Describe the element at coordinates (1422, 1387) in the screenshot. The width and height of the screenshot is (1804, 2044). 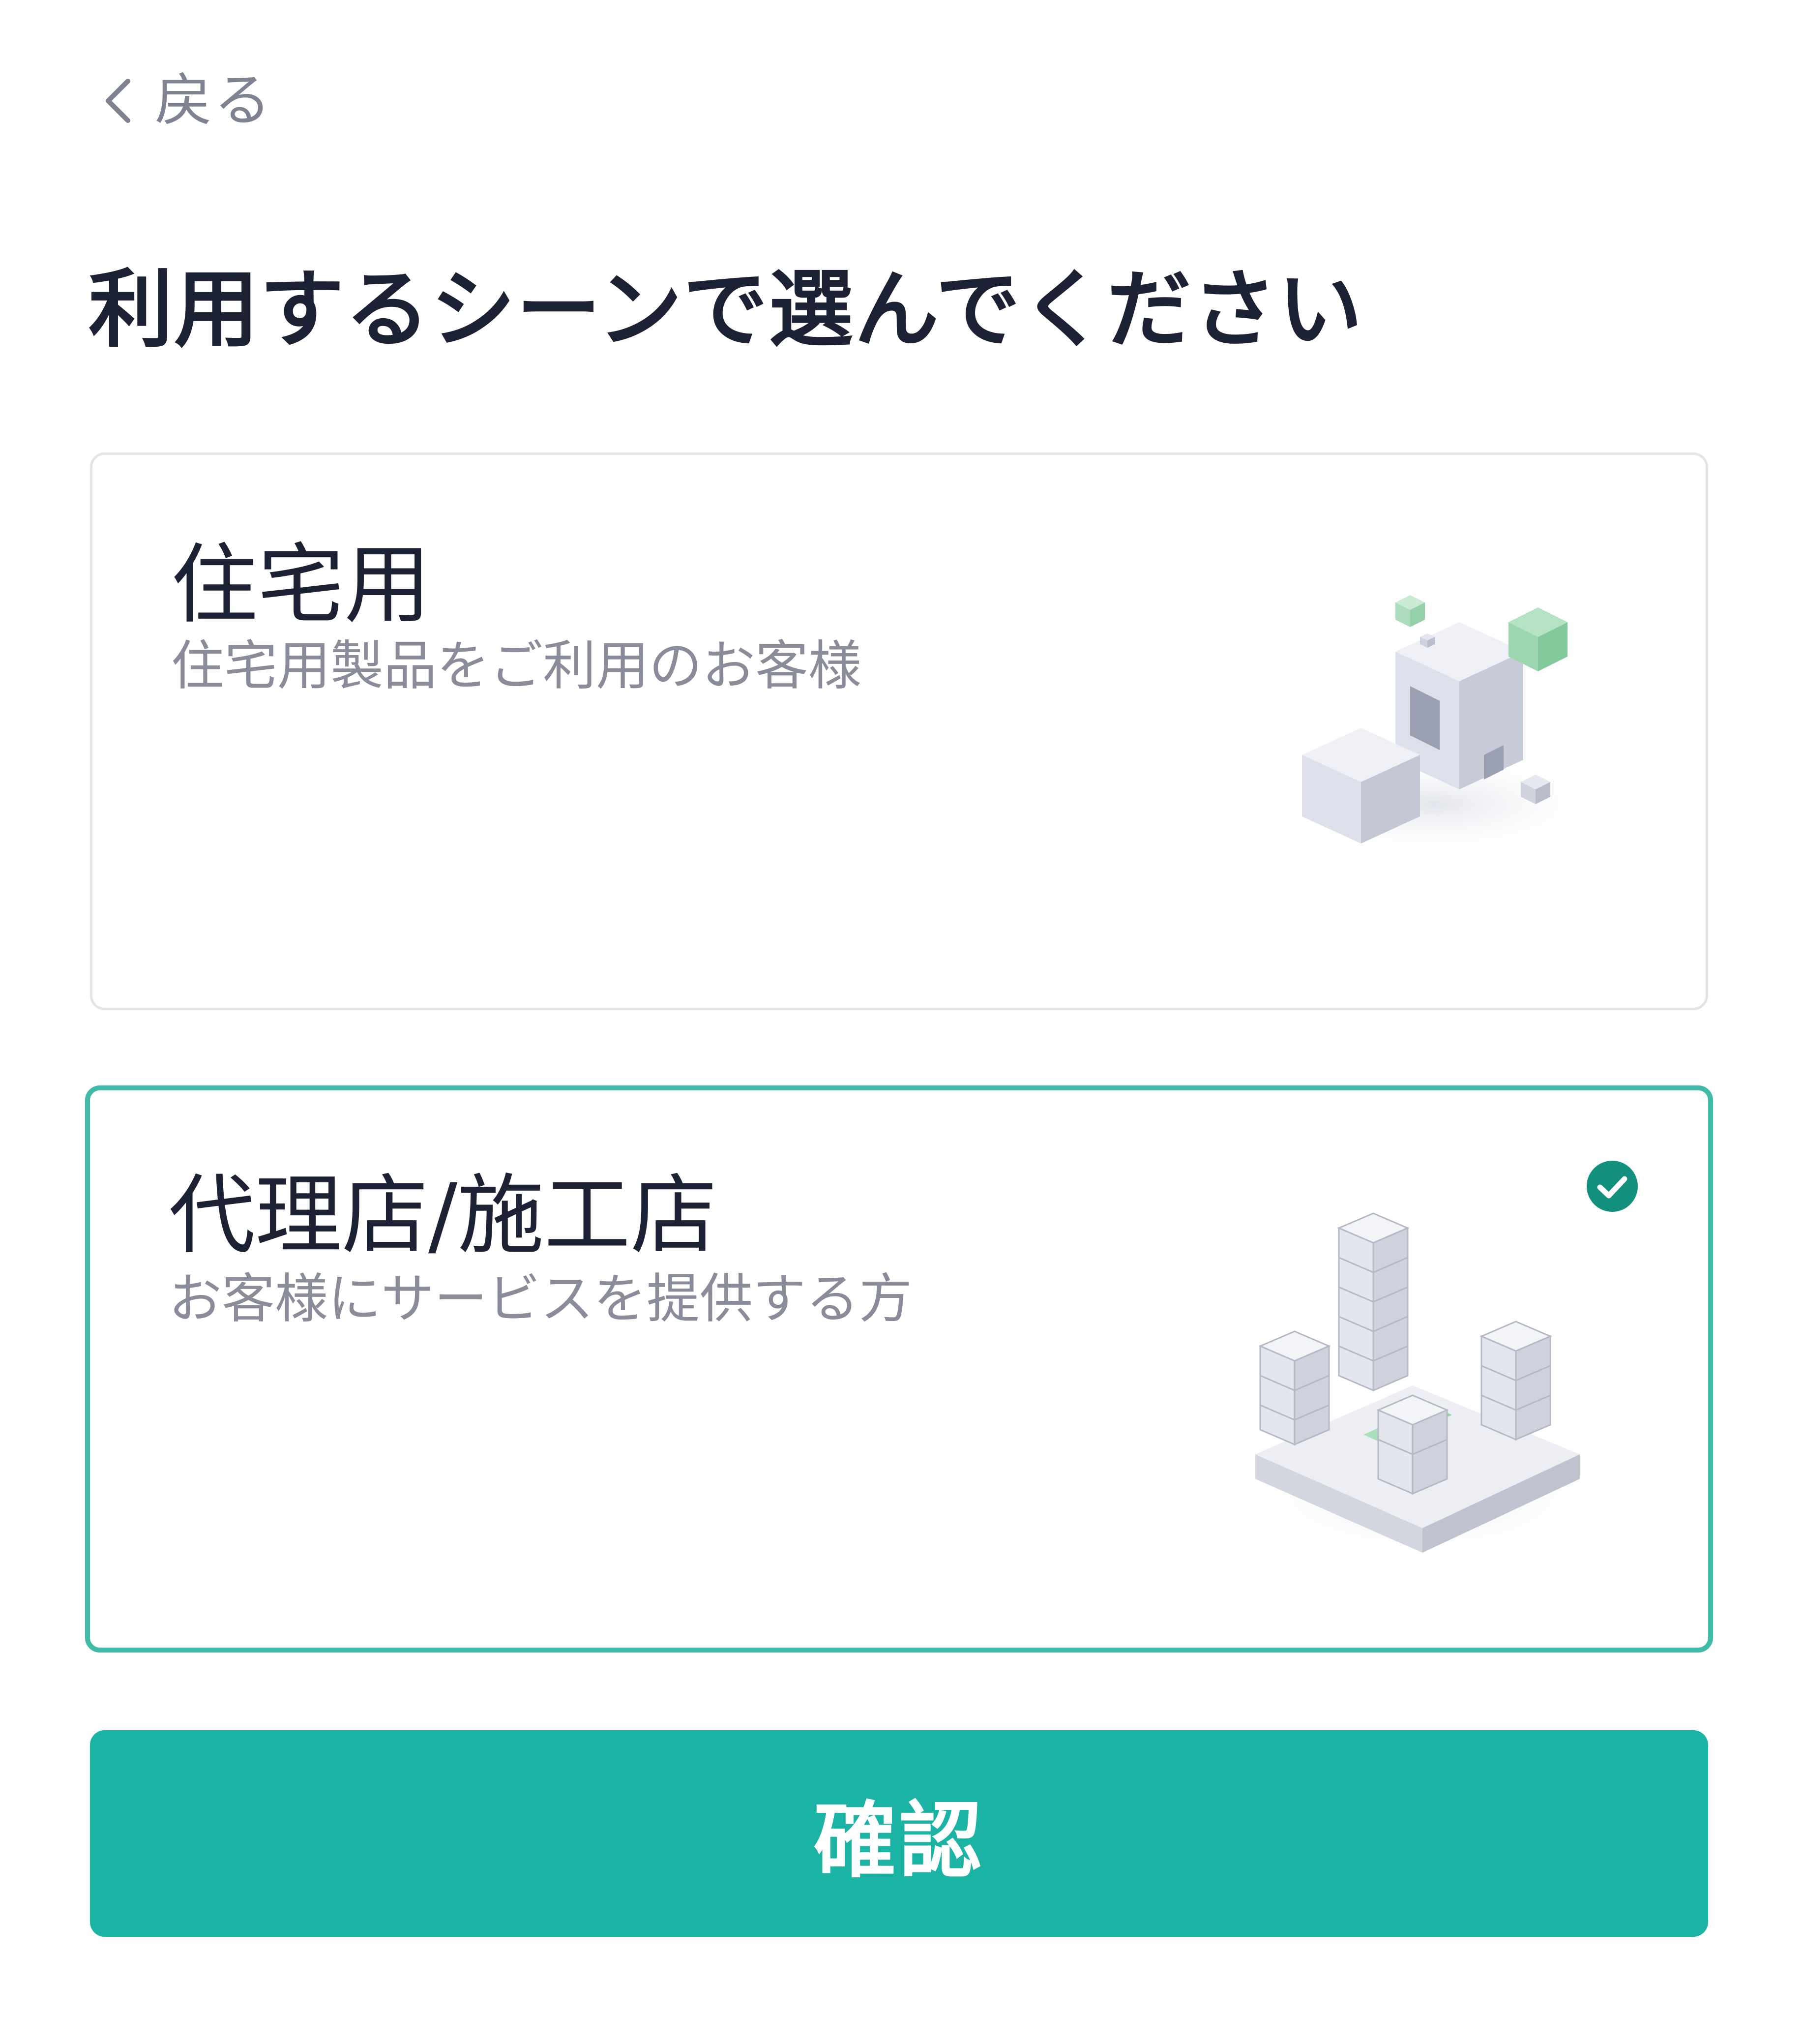
I see `city-blocks-illustration` at that location.